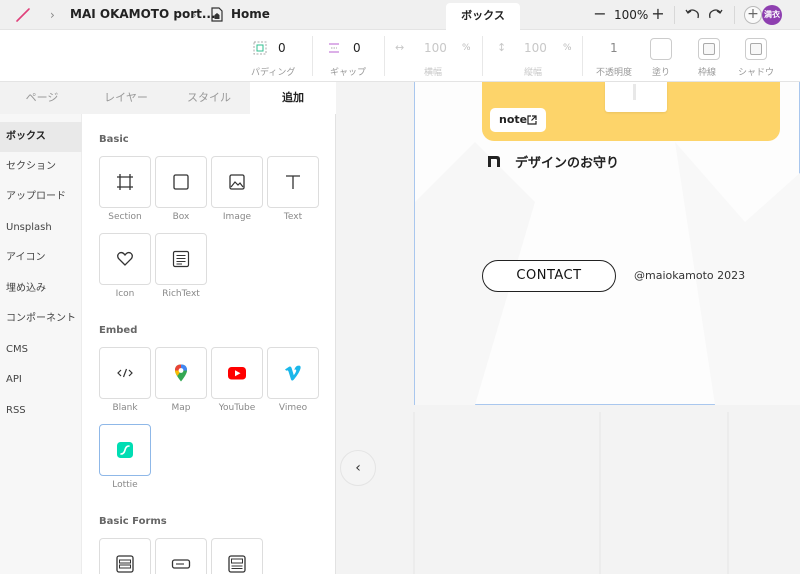 This screenshot has height=574, width=800. What do you see at coordinates (614, 73) in the screenshot?
I see `opacity-label: 不透明度` at bounding box center [614, 73].